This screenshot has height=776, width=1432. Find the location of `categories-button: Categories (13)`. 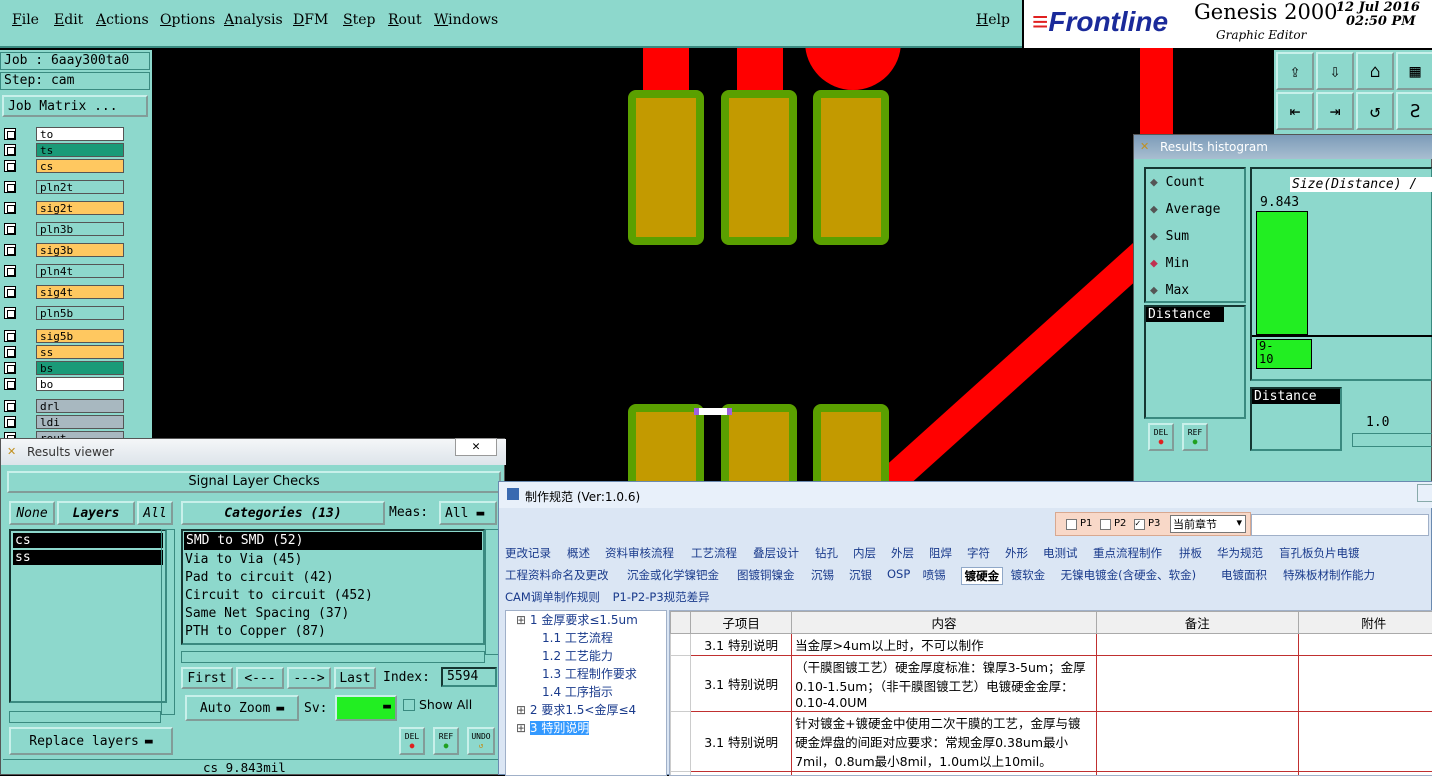

categories-button: Categories (13) is located at coordinates (283, 513).